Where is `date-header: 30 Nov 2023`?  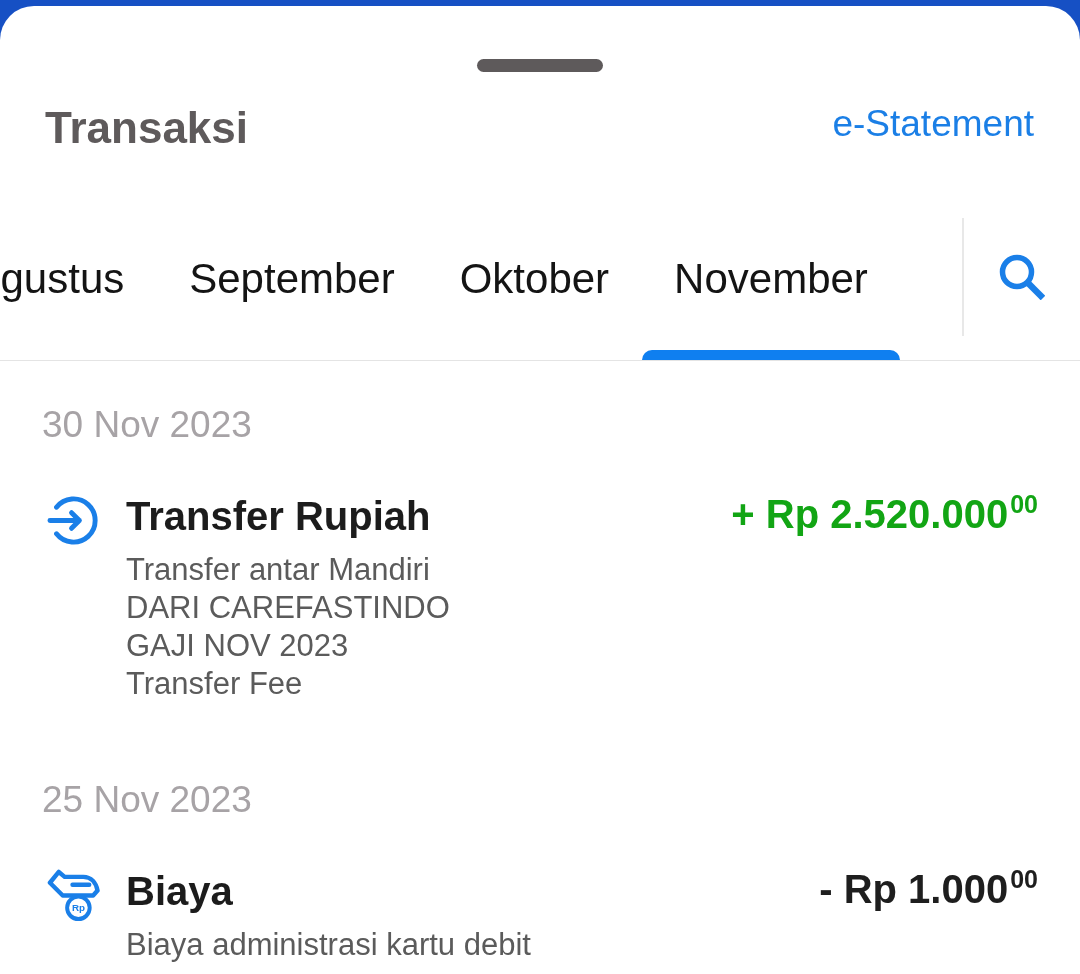 date-header: 30 Nov 2023 is located at coordinates (147, 425).